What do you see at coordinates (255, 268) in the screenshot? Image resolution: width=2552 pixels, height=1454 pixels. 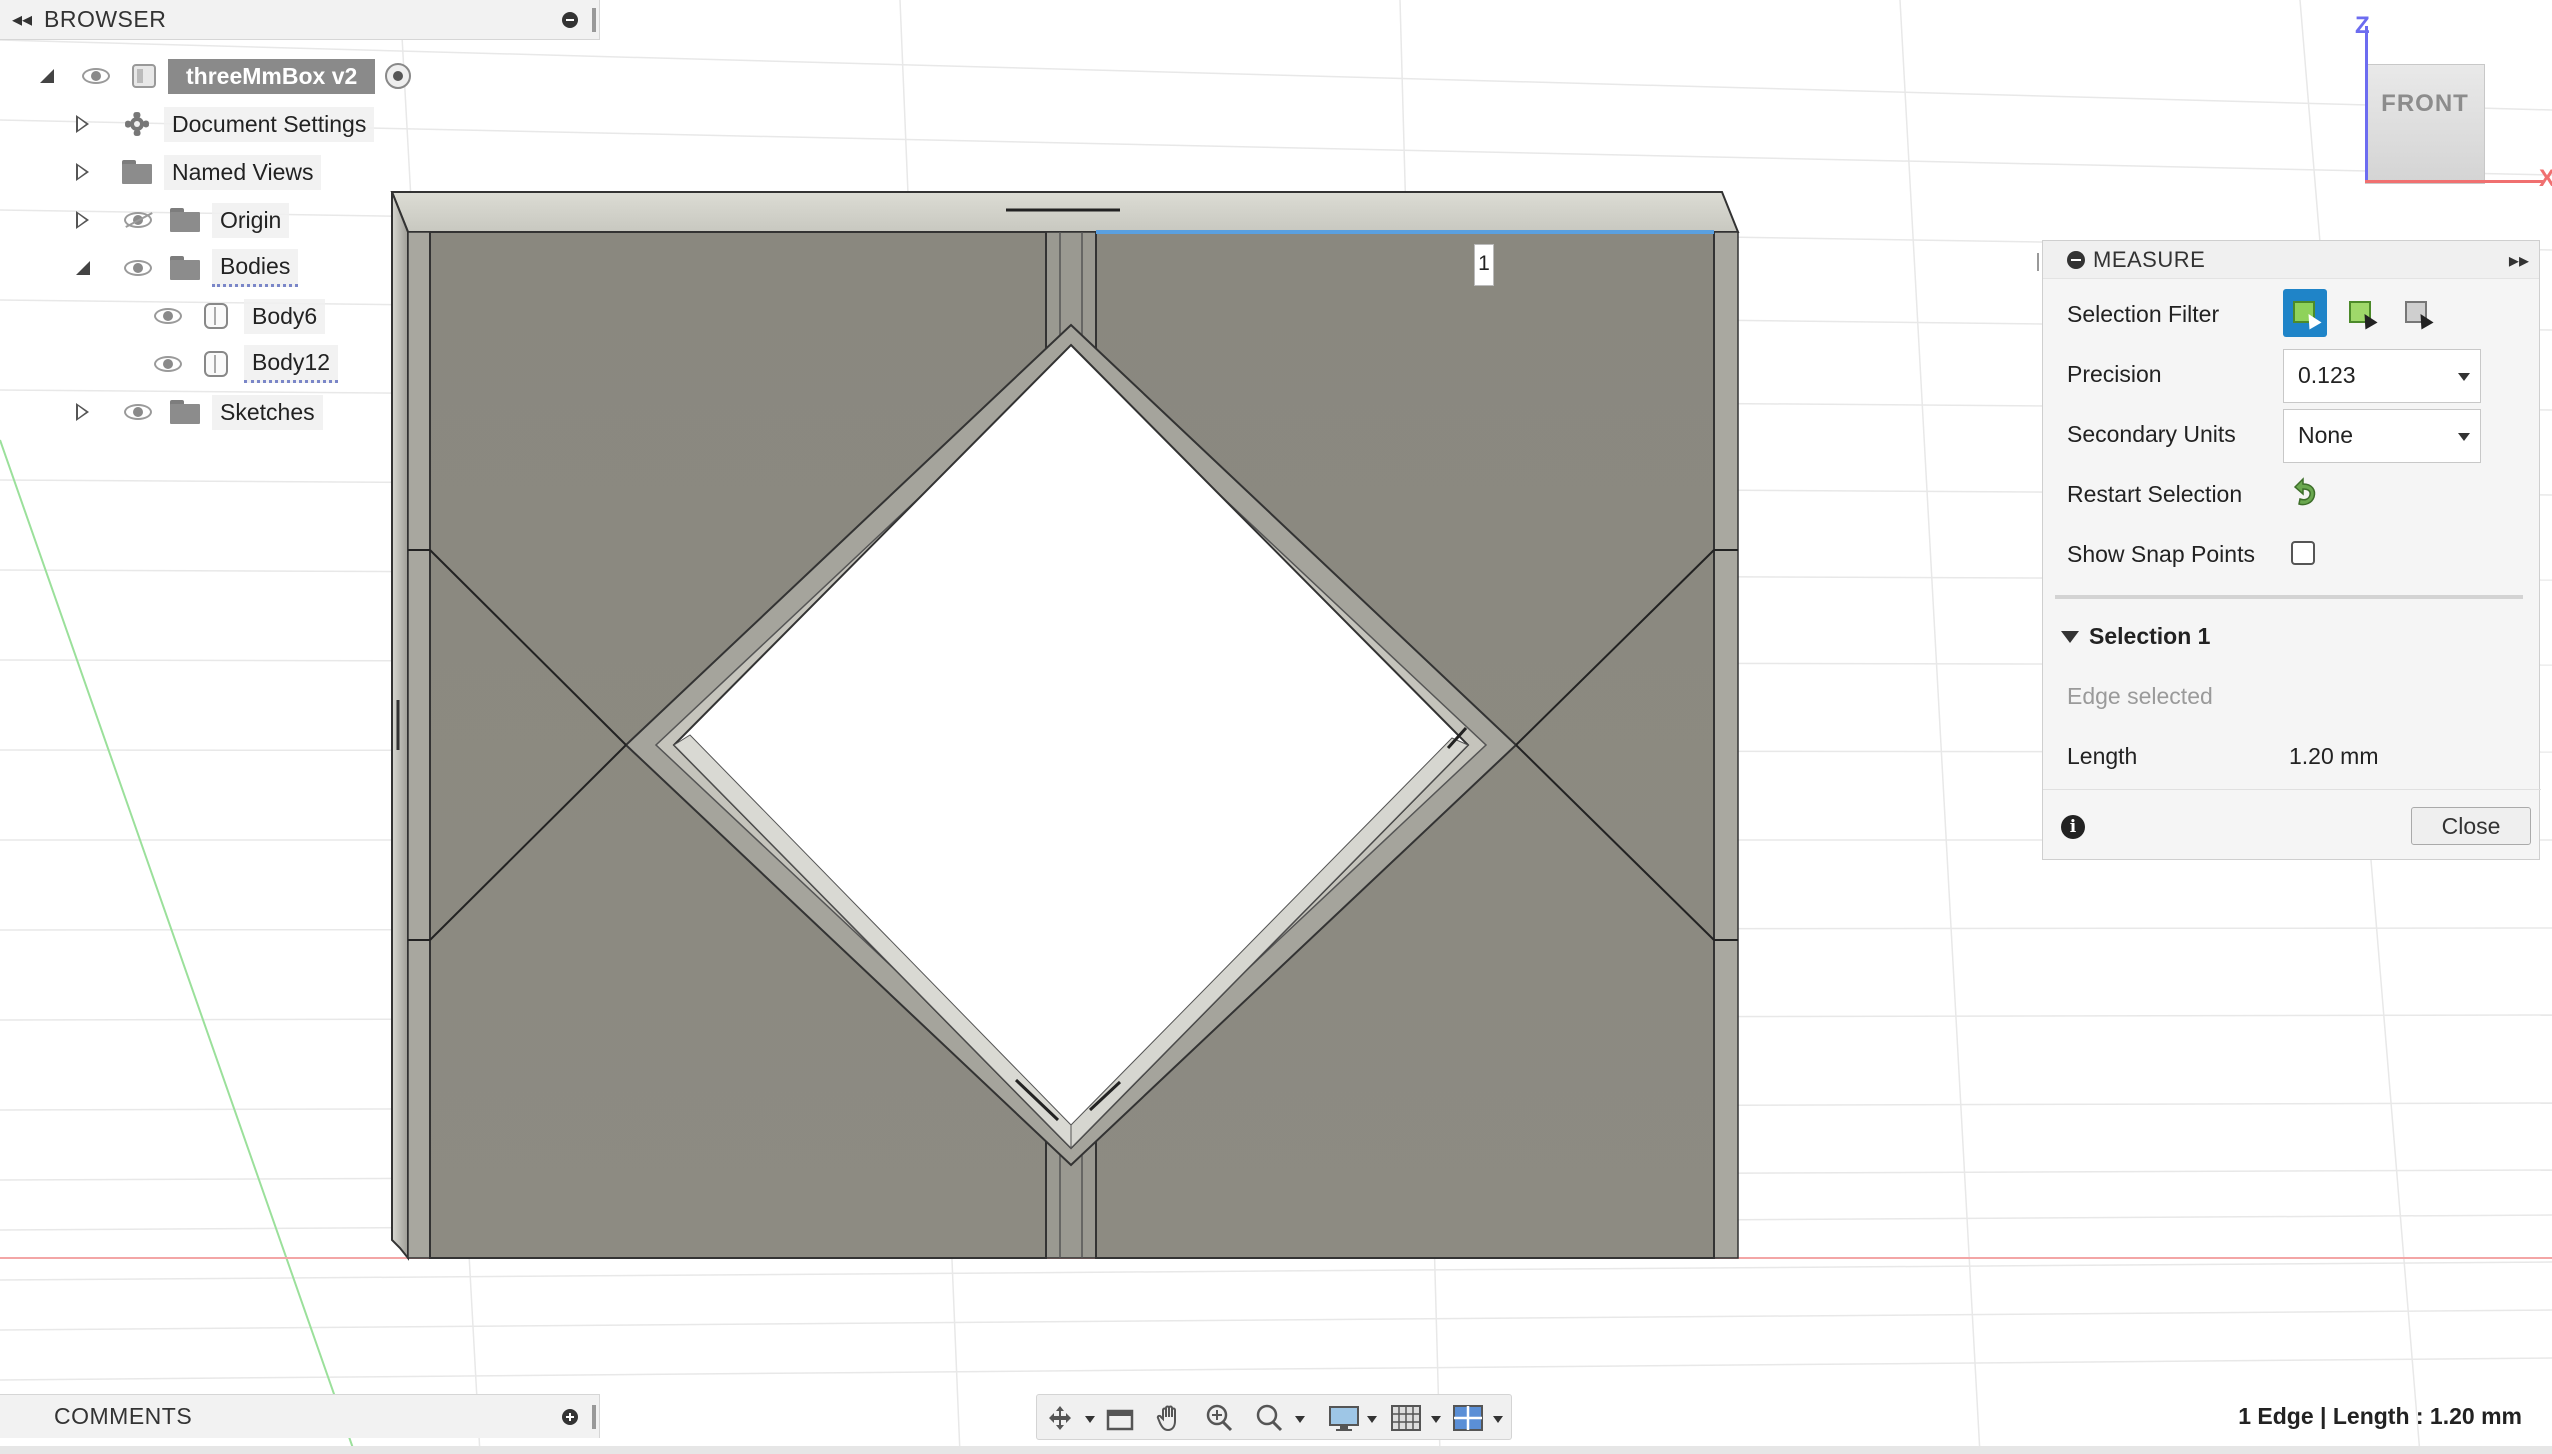 I see `tree-item-label: Bodies` at bounding box center [255, 268].